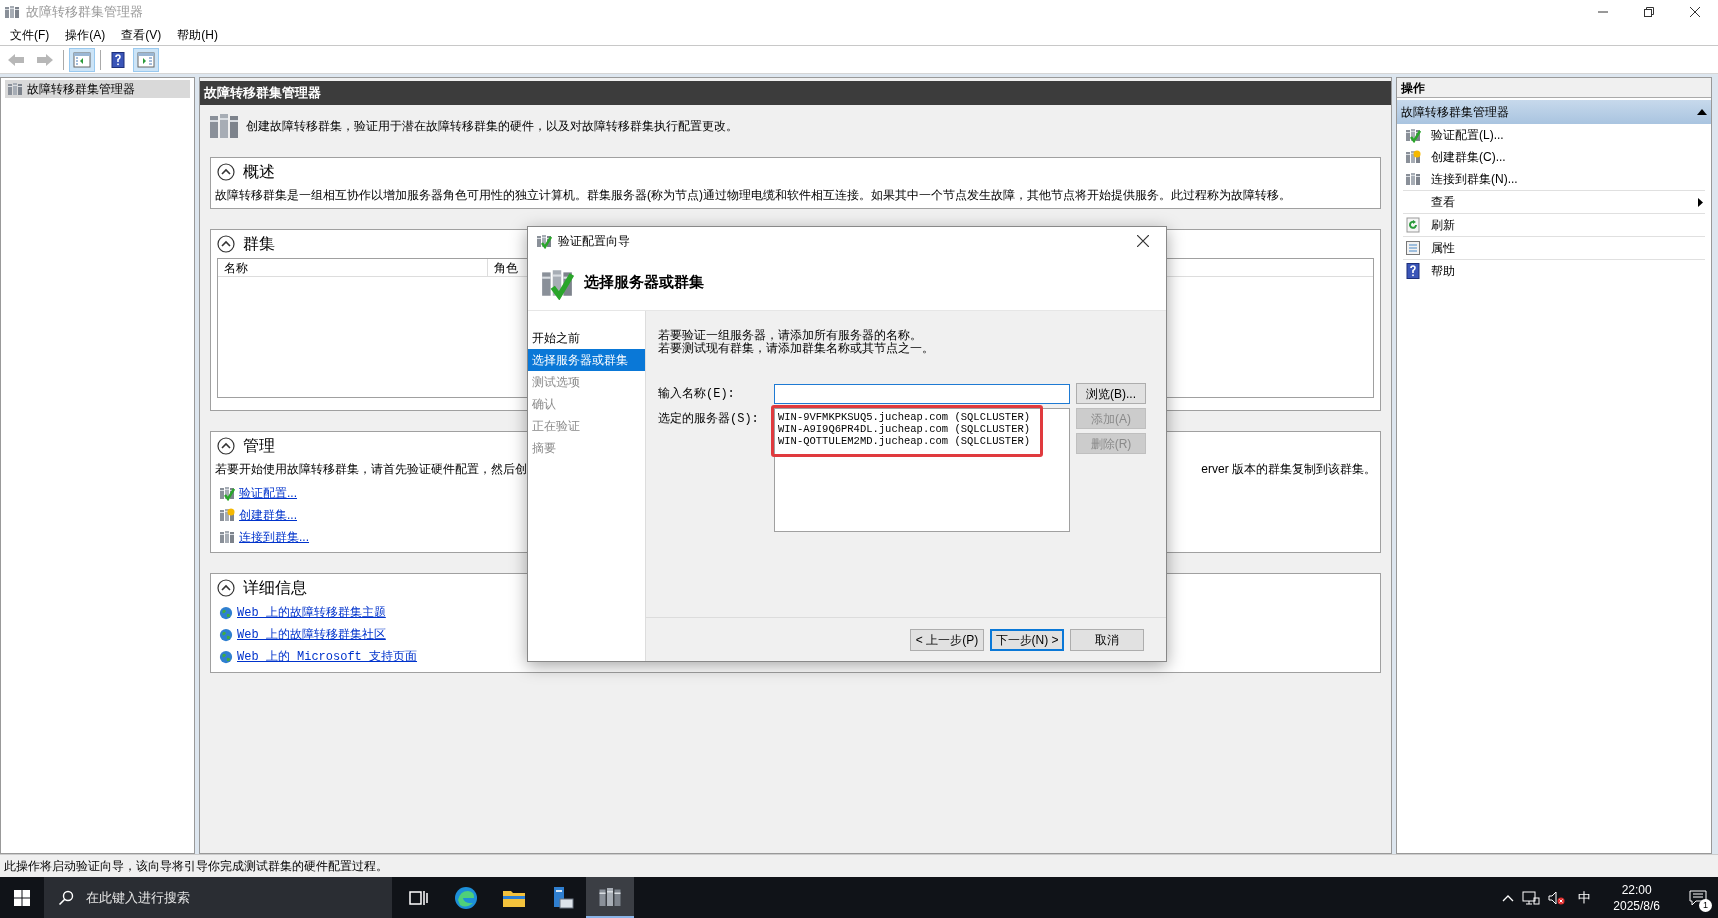 The height and width of the screenshot is (918, 1718). What do you see at coordinates (16, 59) in the screenshot?
I see `back-arrow-icon` at bounding box center [16, 59].